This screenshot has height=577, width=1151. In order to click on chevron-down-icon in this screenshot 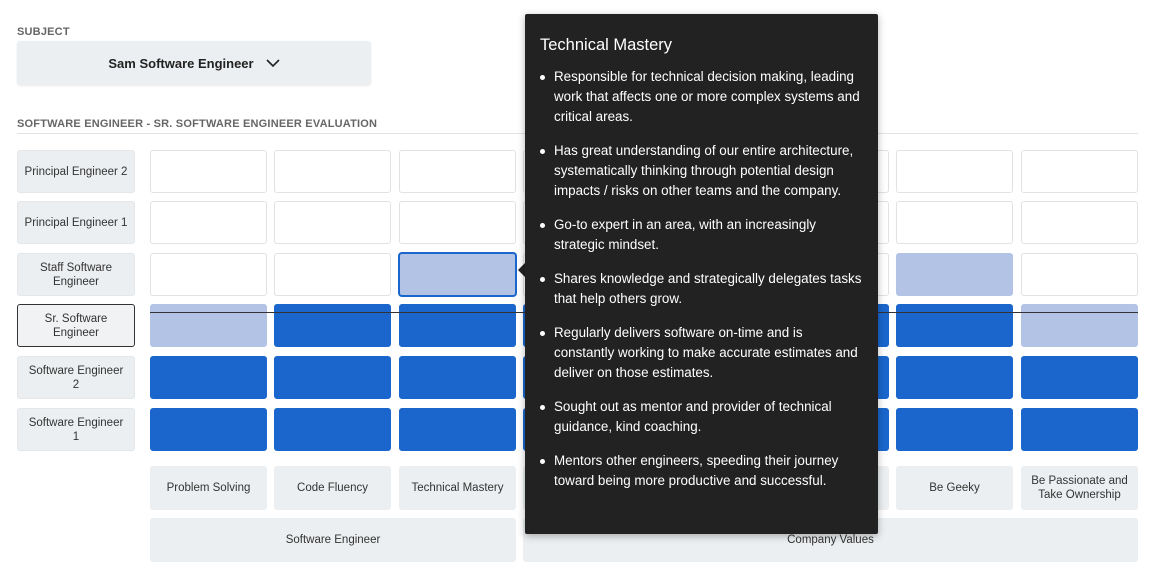, I will do `click(273, 62)`.